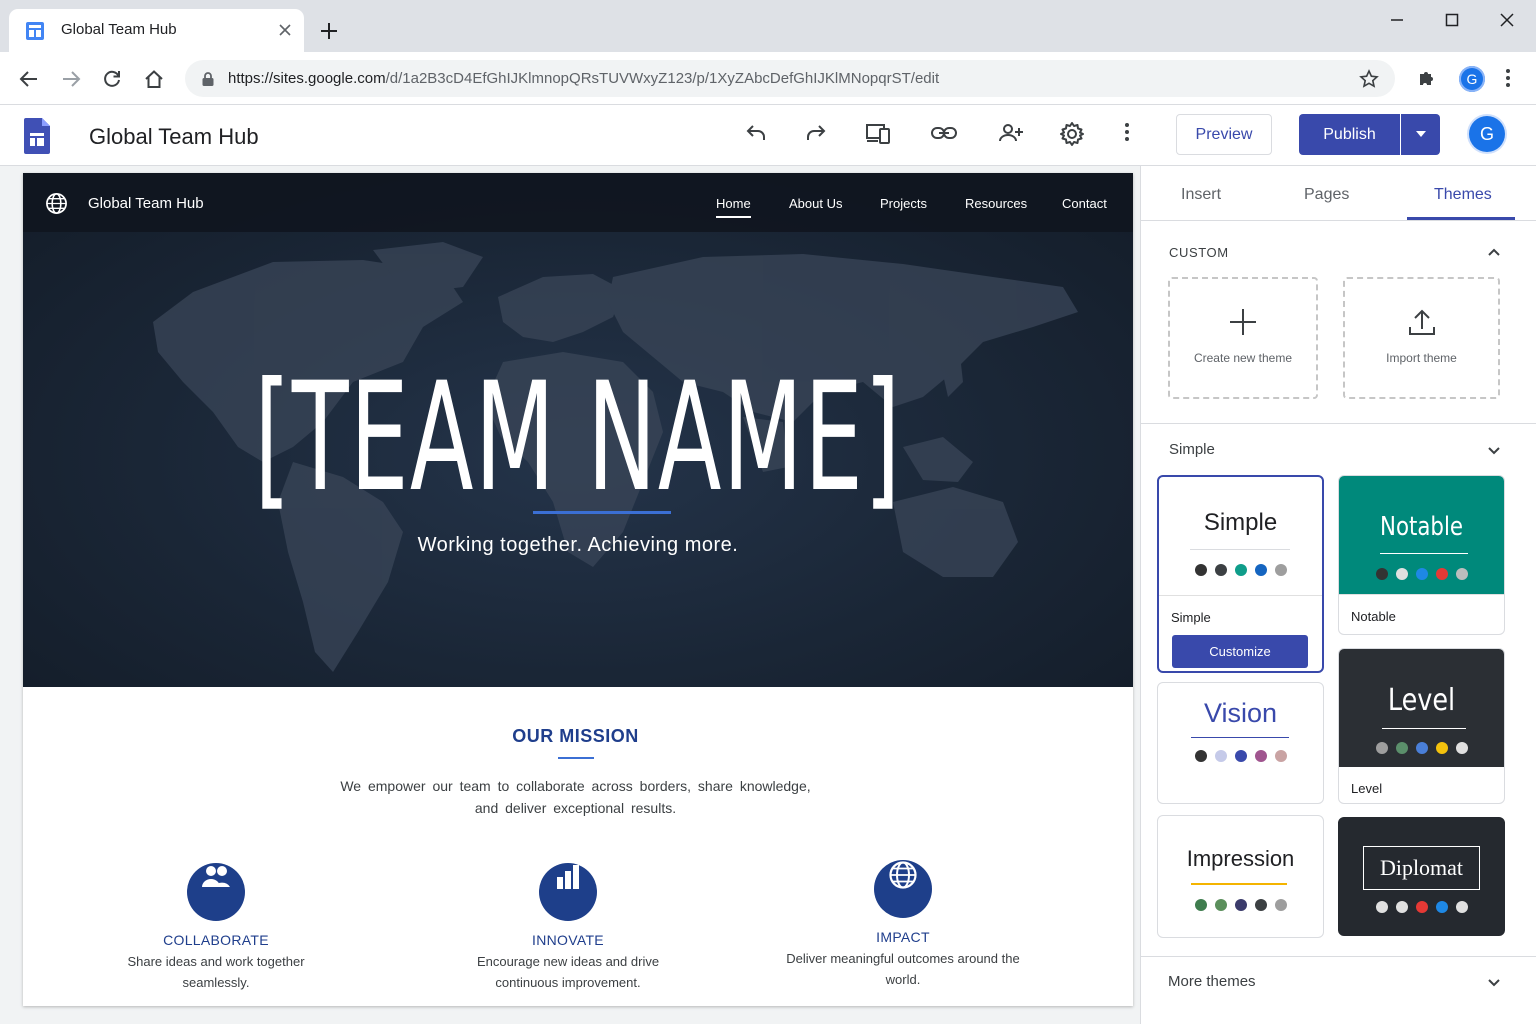 The width and height of the screenshot is (1536, 1024). What do you see at coordinates (1240, 651) in the screenshot?
I see `customize-button: Customize` at bounding box center [1240, 651].